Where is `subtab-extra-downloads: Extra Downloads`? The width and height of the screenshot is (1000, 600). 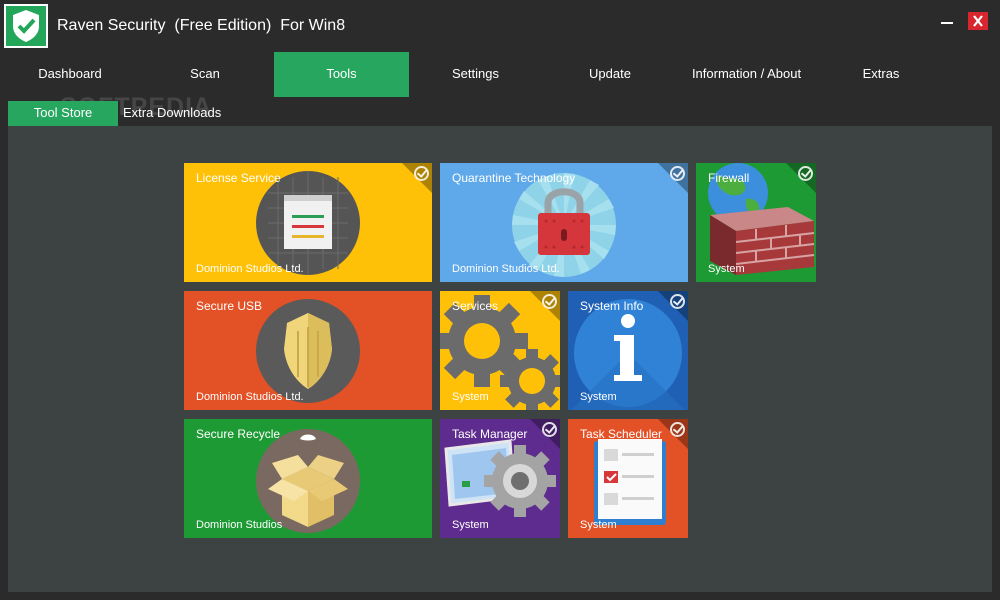 subtab-extra-downloads: Extra Downloads is located at coordinates (180, 113).